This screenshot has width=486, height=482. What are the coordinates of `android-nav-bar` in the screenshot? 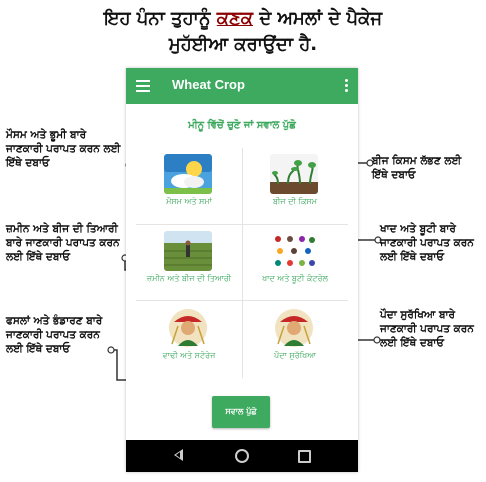 It's located at (242, 456).